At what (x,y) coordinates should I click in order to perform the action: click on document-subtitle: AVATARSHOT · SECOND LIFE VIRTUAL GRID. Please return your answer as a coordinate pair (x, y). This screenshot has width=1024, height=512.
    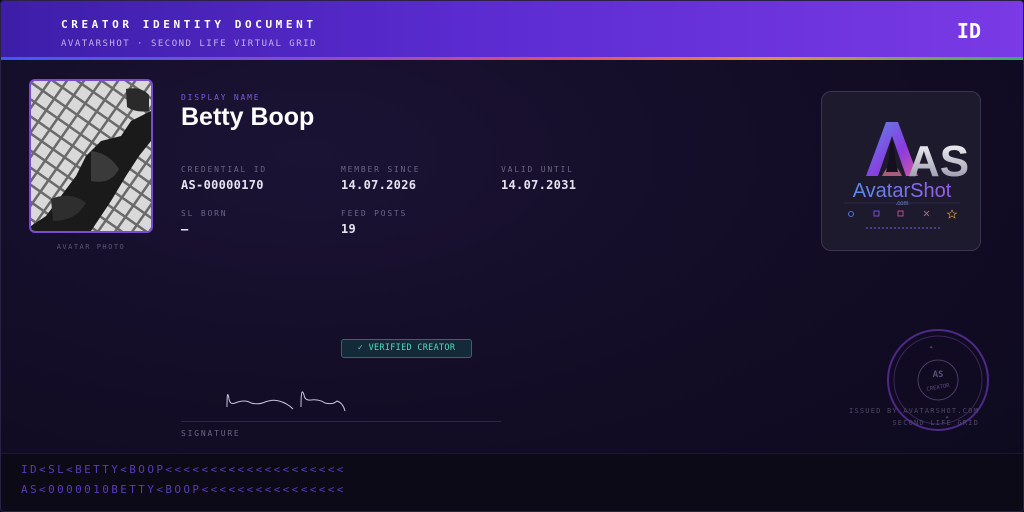
    Looking at the image, I should click on (189, 44).